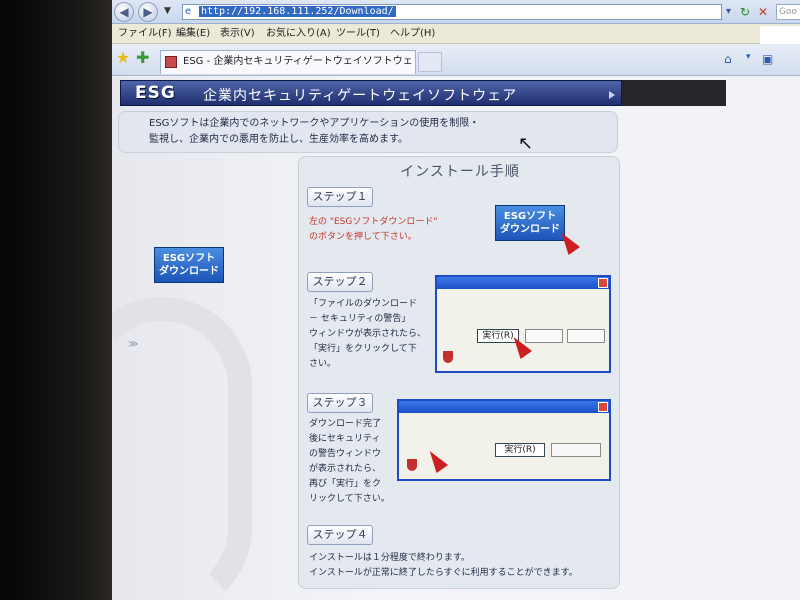  I want to click on download-label-2: ダウンロード, so click(189, 271).